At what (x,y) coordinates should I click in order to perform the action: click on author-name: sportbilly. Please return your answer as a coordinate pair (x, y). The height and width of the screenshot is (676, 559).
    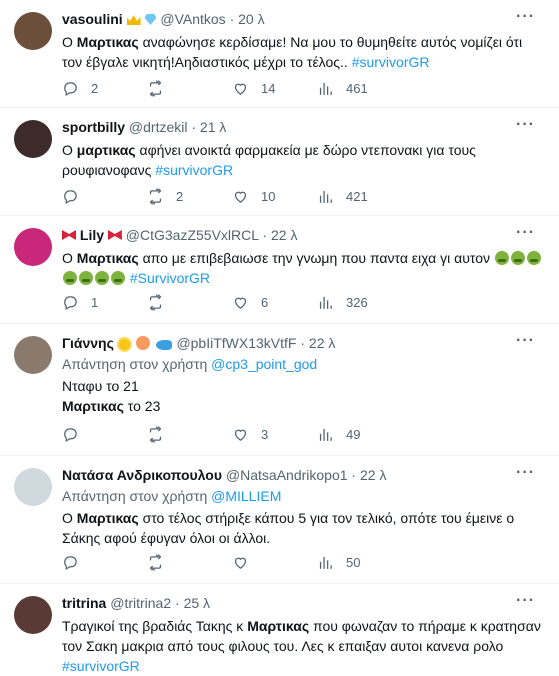
    Looking at the image, I should click on (93, 127).